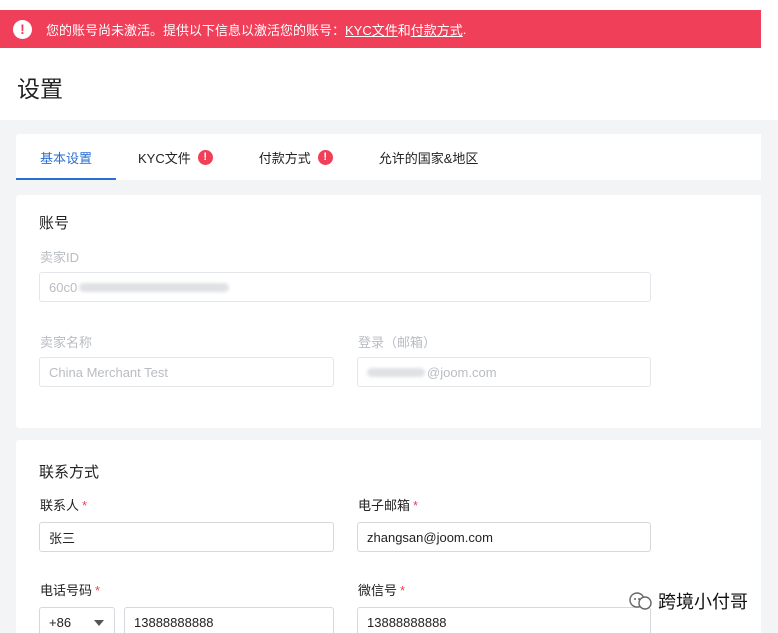  What do you see at coordinates (384, 505) in the screenshot?
I see `email-label-text: 电子邮箱` at bounding box center [384, 505].